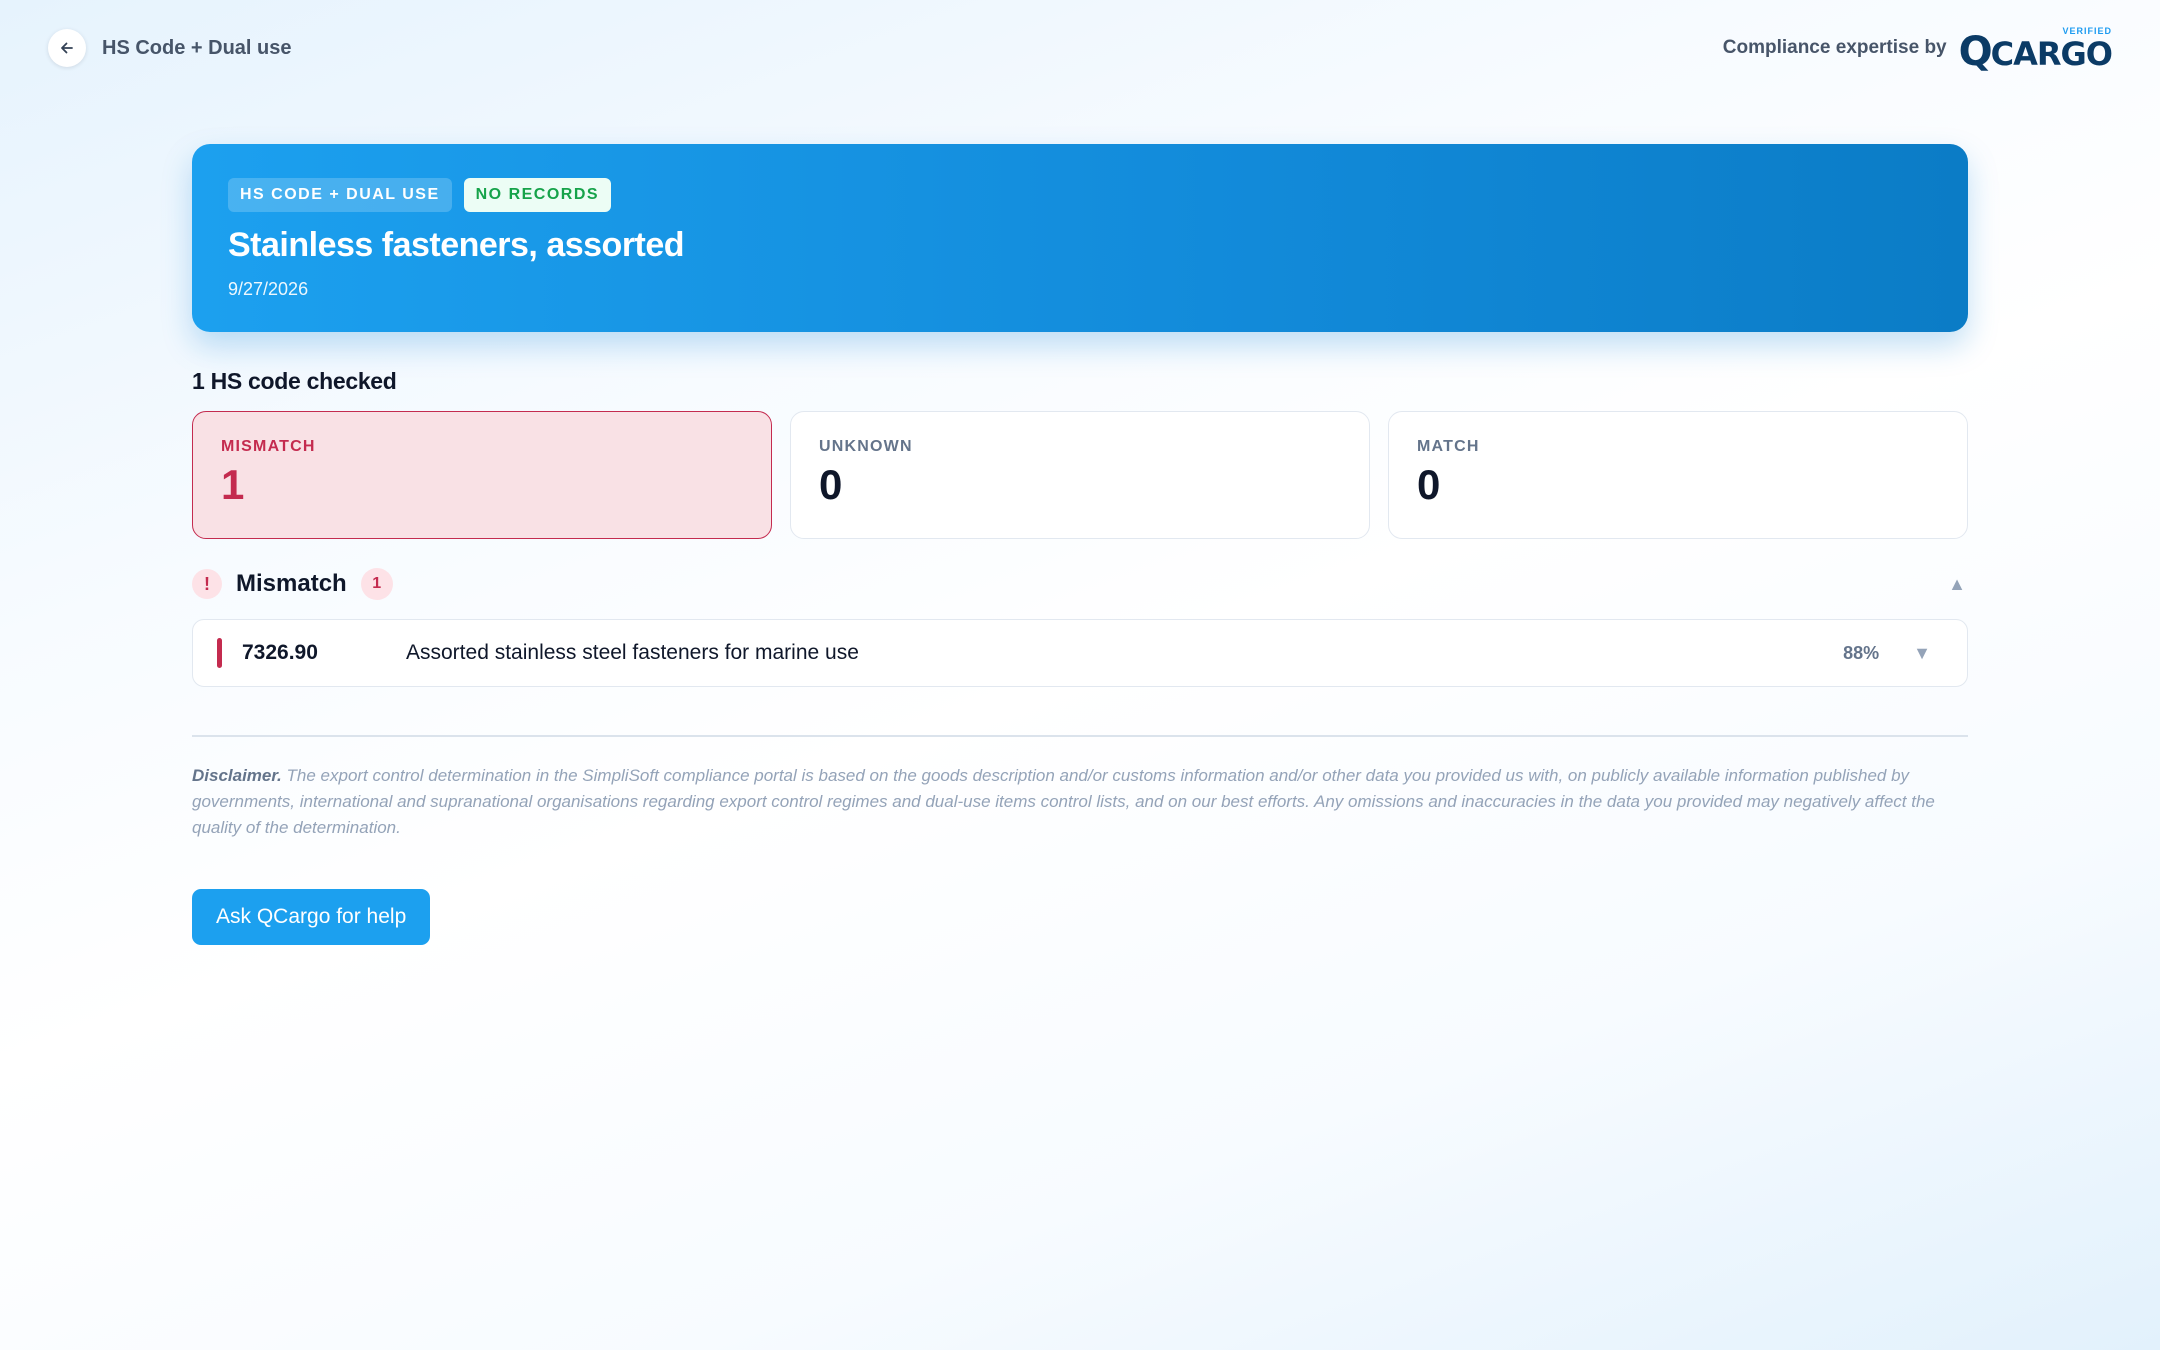 The height and width of the screenshot is (1350, 2160). I want to click on status-badge: NO RECORDS, so click(537, 195).